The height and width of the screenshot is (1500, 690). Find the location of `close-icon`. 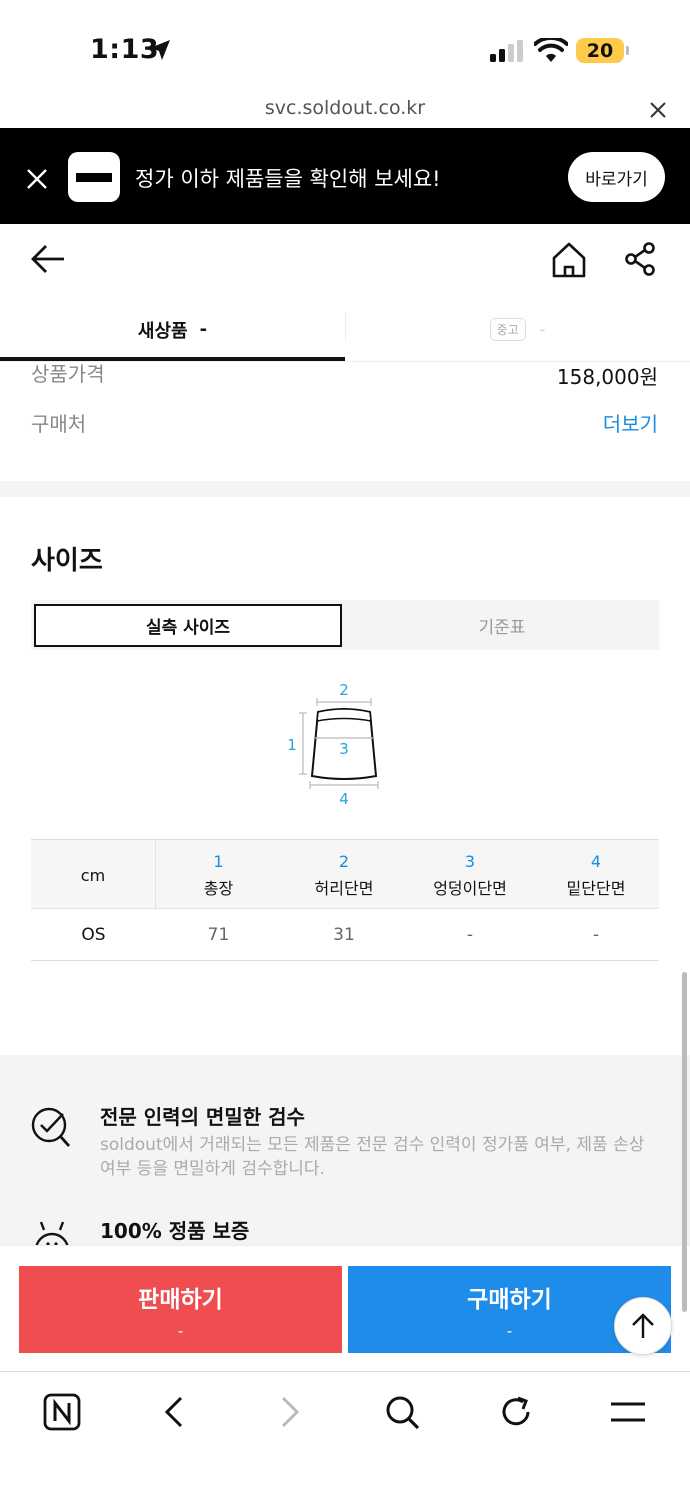

close-icon is located at coordinates (658, 110).